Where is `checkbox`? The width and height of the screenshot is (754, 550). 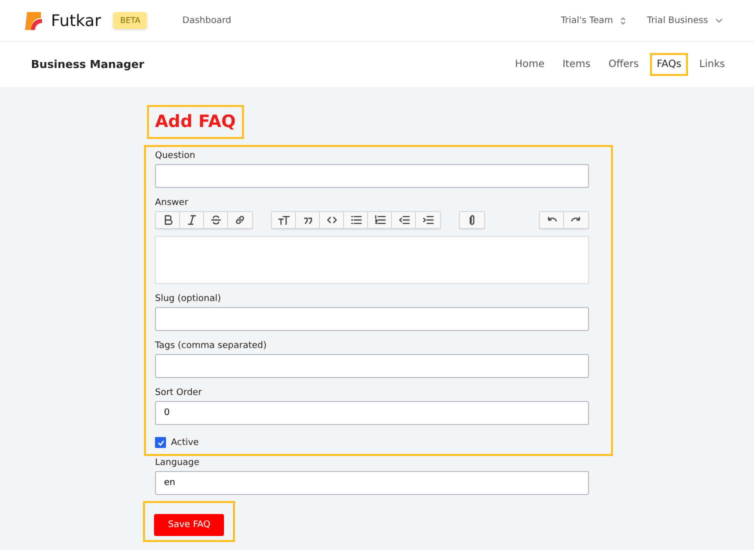
checkbox is located at coordinates (160, 442).